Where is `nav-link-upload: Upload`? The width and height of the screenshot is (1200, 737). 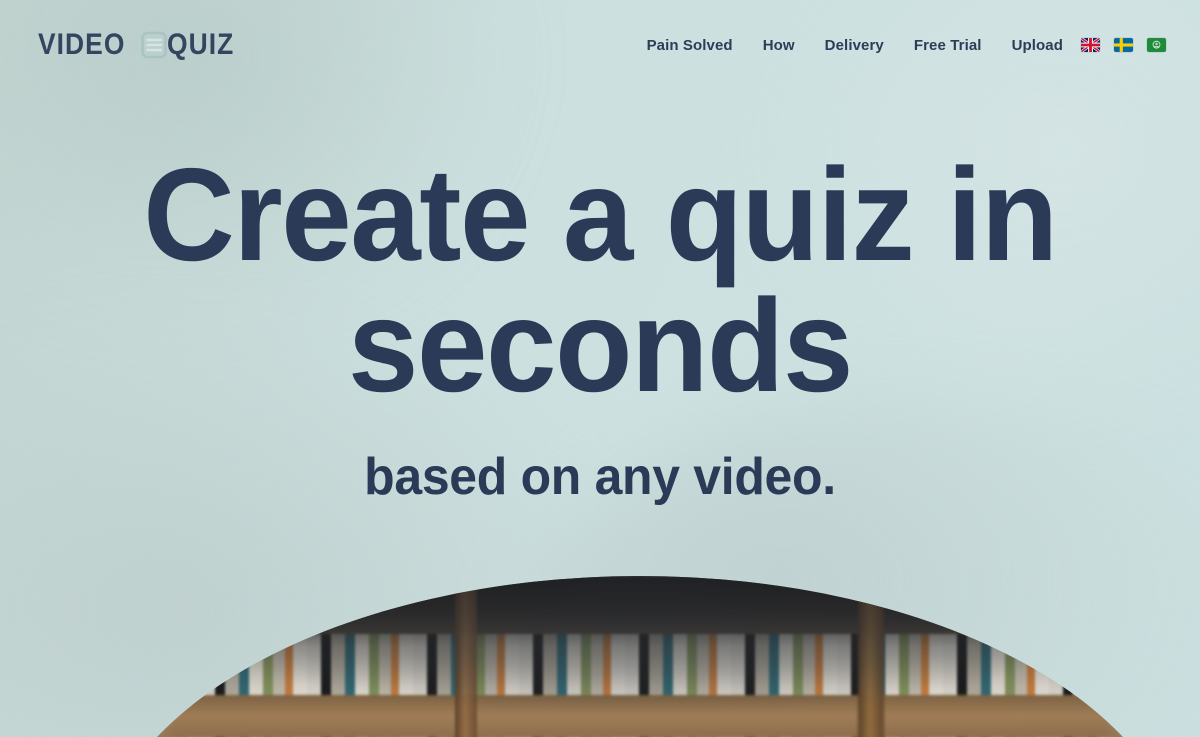 nav-link-upload: Upload is located at coordinates (1037, 45).